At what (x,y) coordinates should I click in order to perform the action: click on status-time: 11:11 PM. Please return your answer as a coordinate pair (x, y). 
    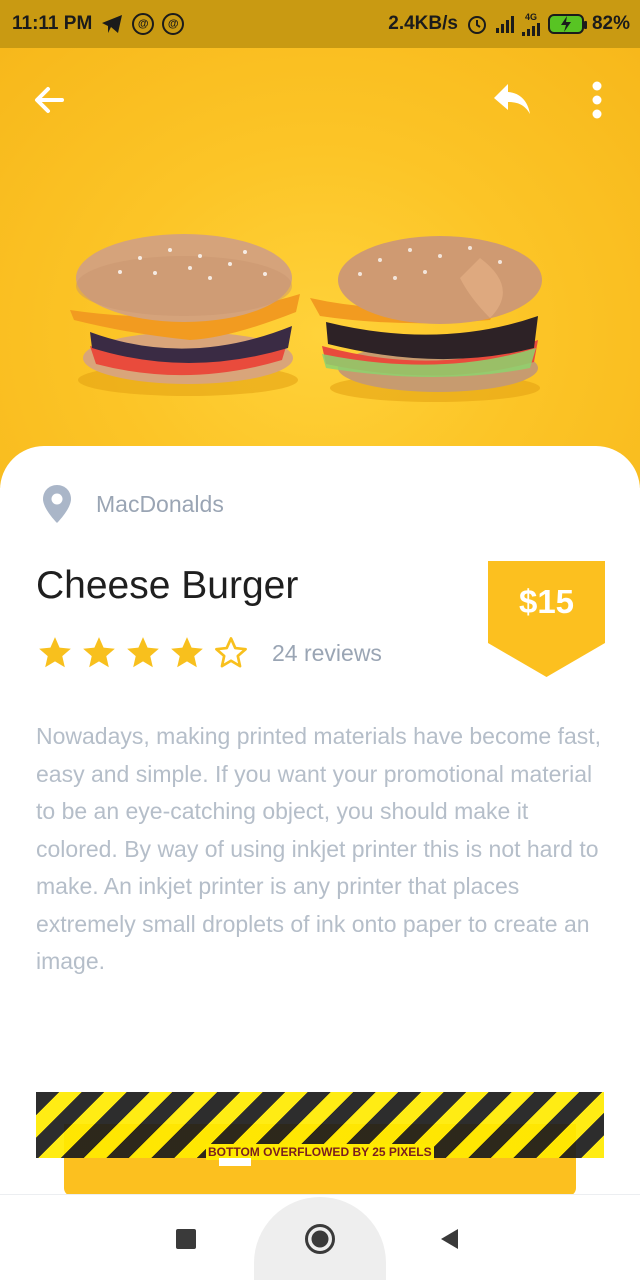
    Looking at the image, I should click on (52, 23).